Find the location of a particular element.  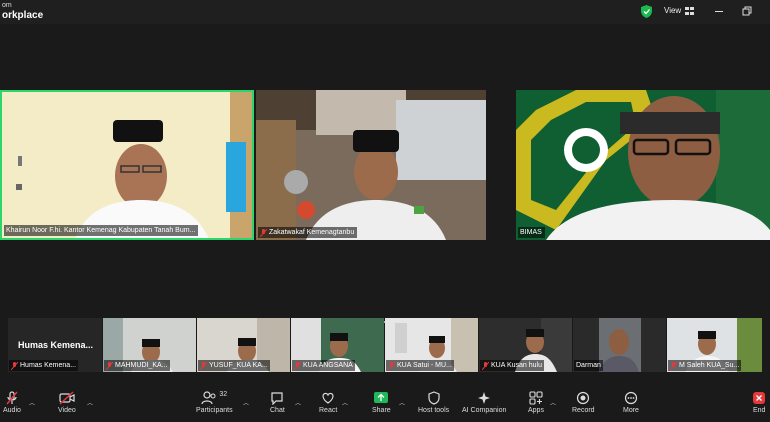

participant-name-tag: KUA ANGSANA is located at coordinates (323, 365).